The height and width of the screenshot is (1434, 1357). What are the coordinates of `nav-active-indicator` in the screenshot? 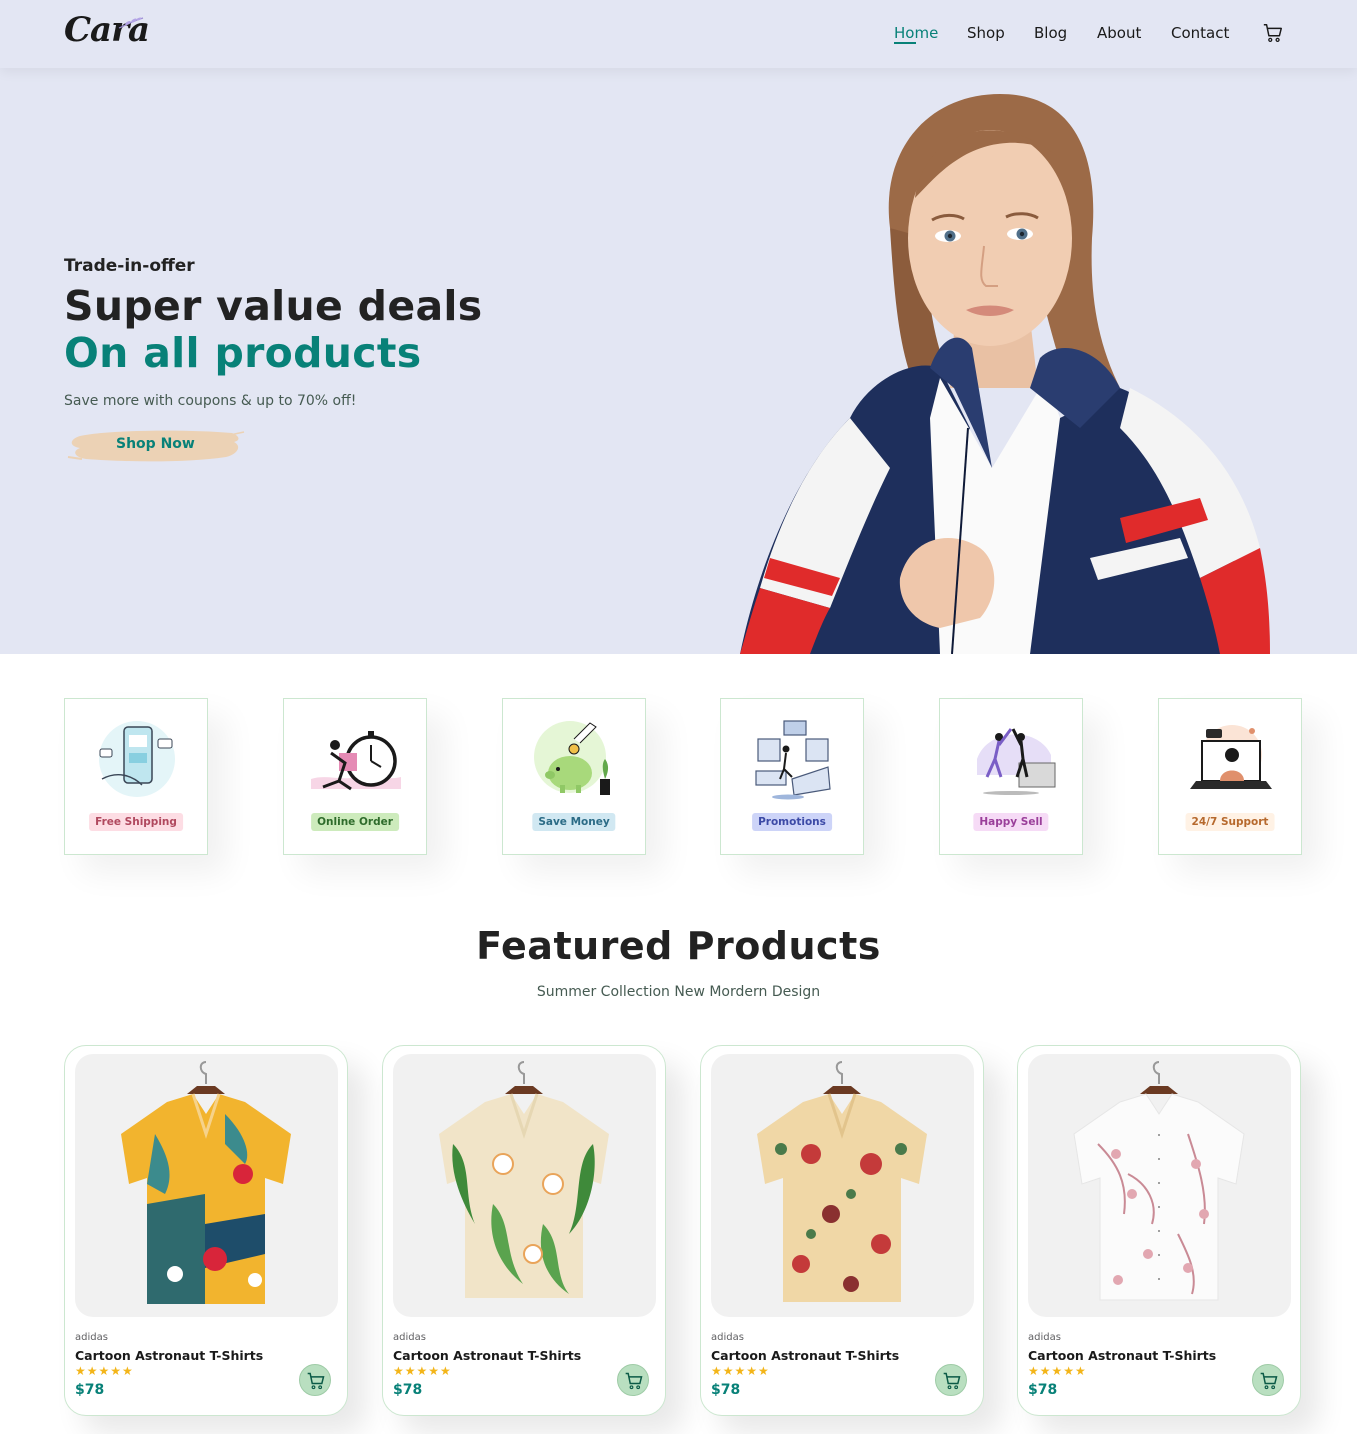 It's located at (905, 43).